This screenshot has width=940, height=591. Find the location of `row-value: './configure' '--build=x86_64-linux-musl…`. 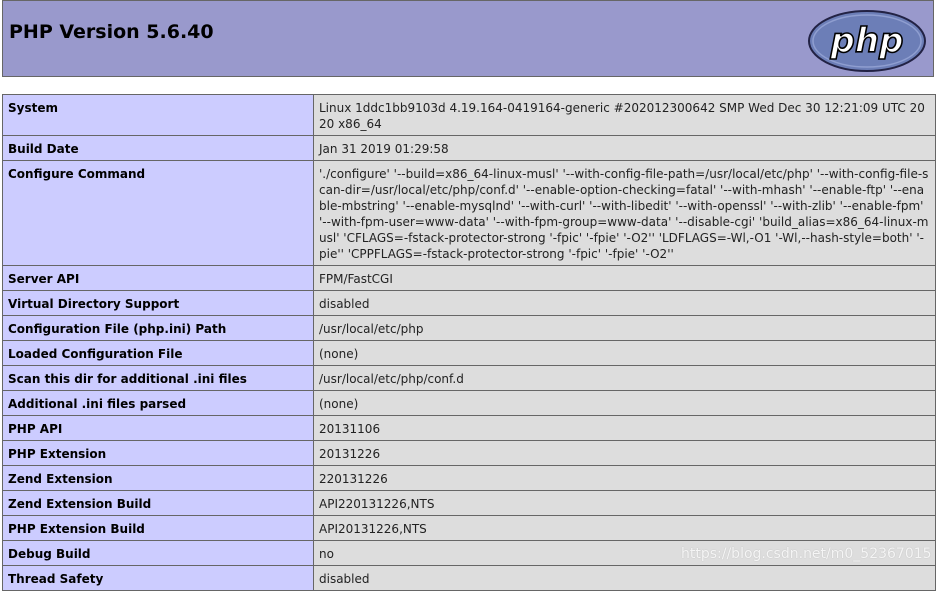

row-value: './configure' '--build=x86_64-linux-musl… is located at coordinates (624, 213).